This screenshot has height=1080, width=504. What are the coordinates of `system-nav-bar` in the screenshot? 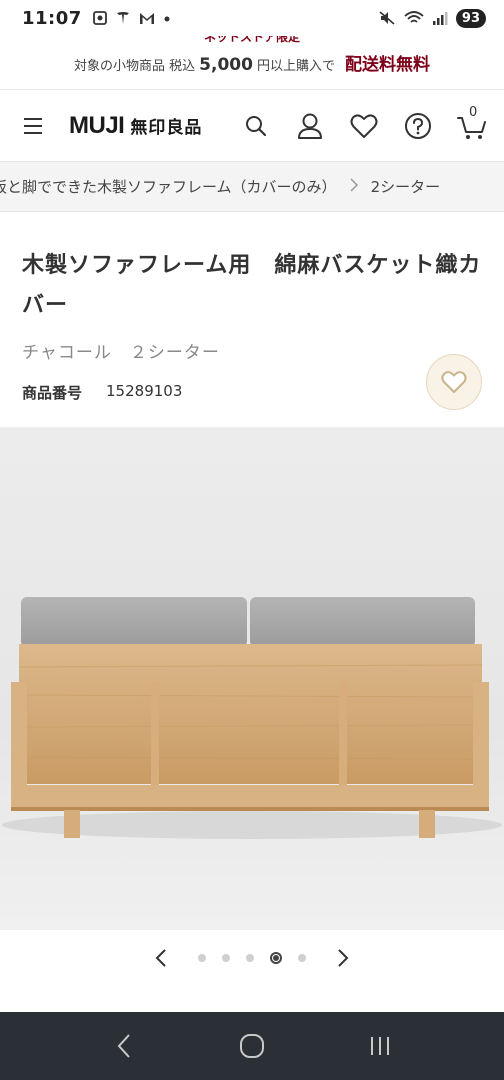 It's located at (252, 1046).